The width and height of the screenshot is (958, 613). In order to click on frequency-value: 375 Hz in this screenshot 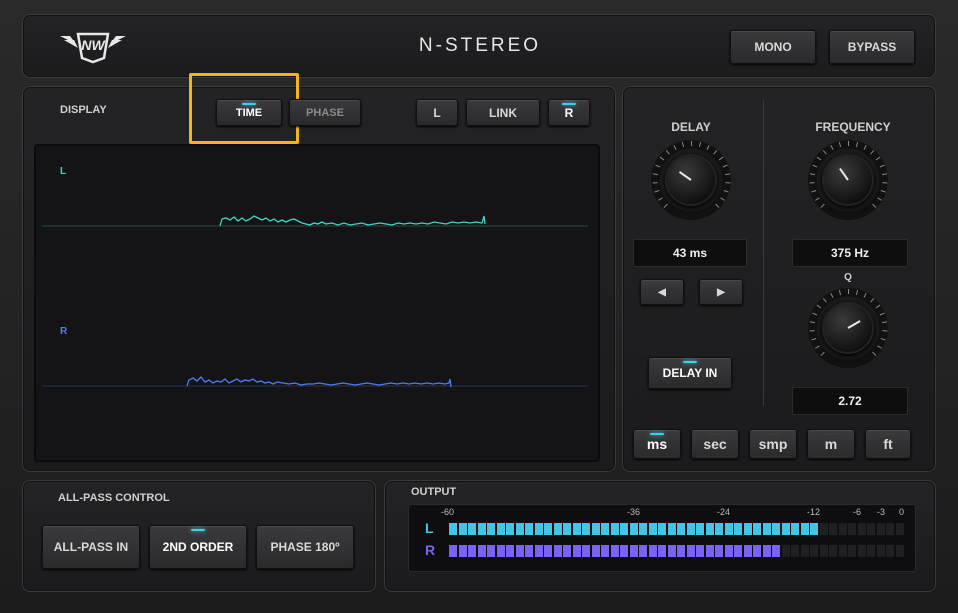, I will do `click(850, 253)`.